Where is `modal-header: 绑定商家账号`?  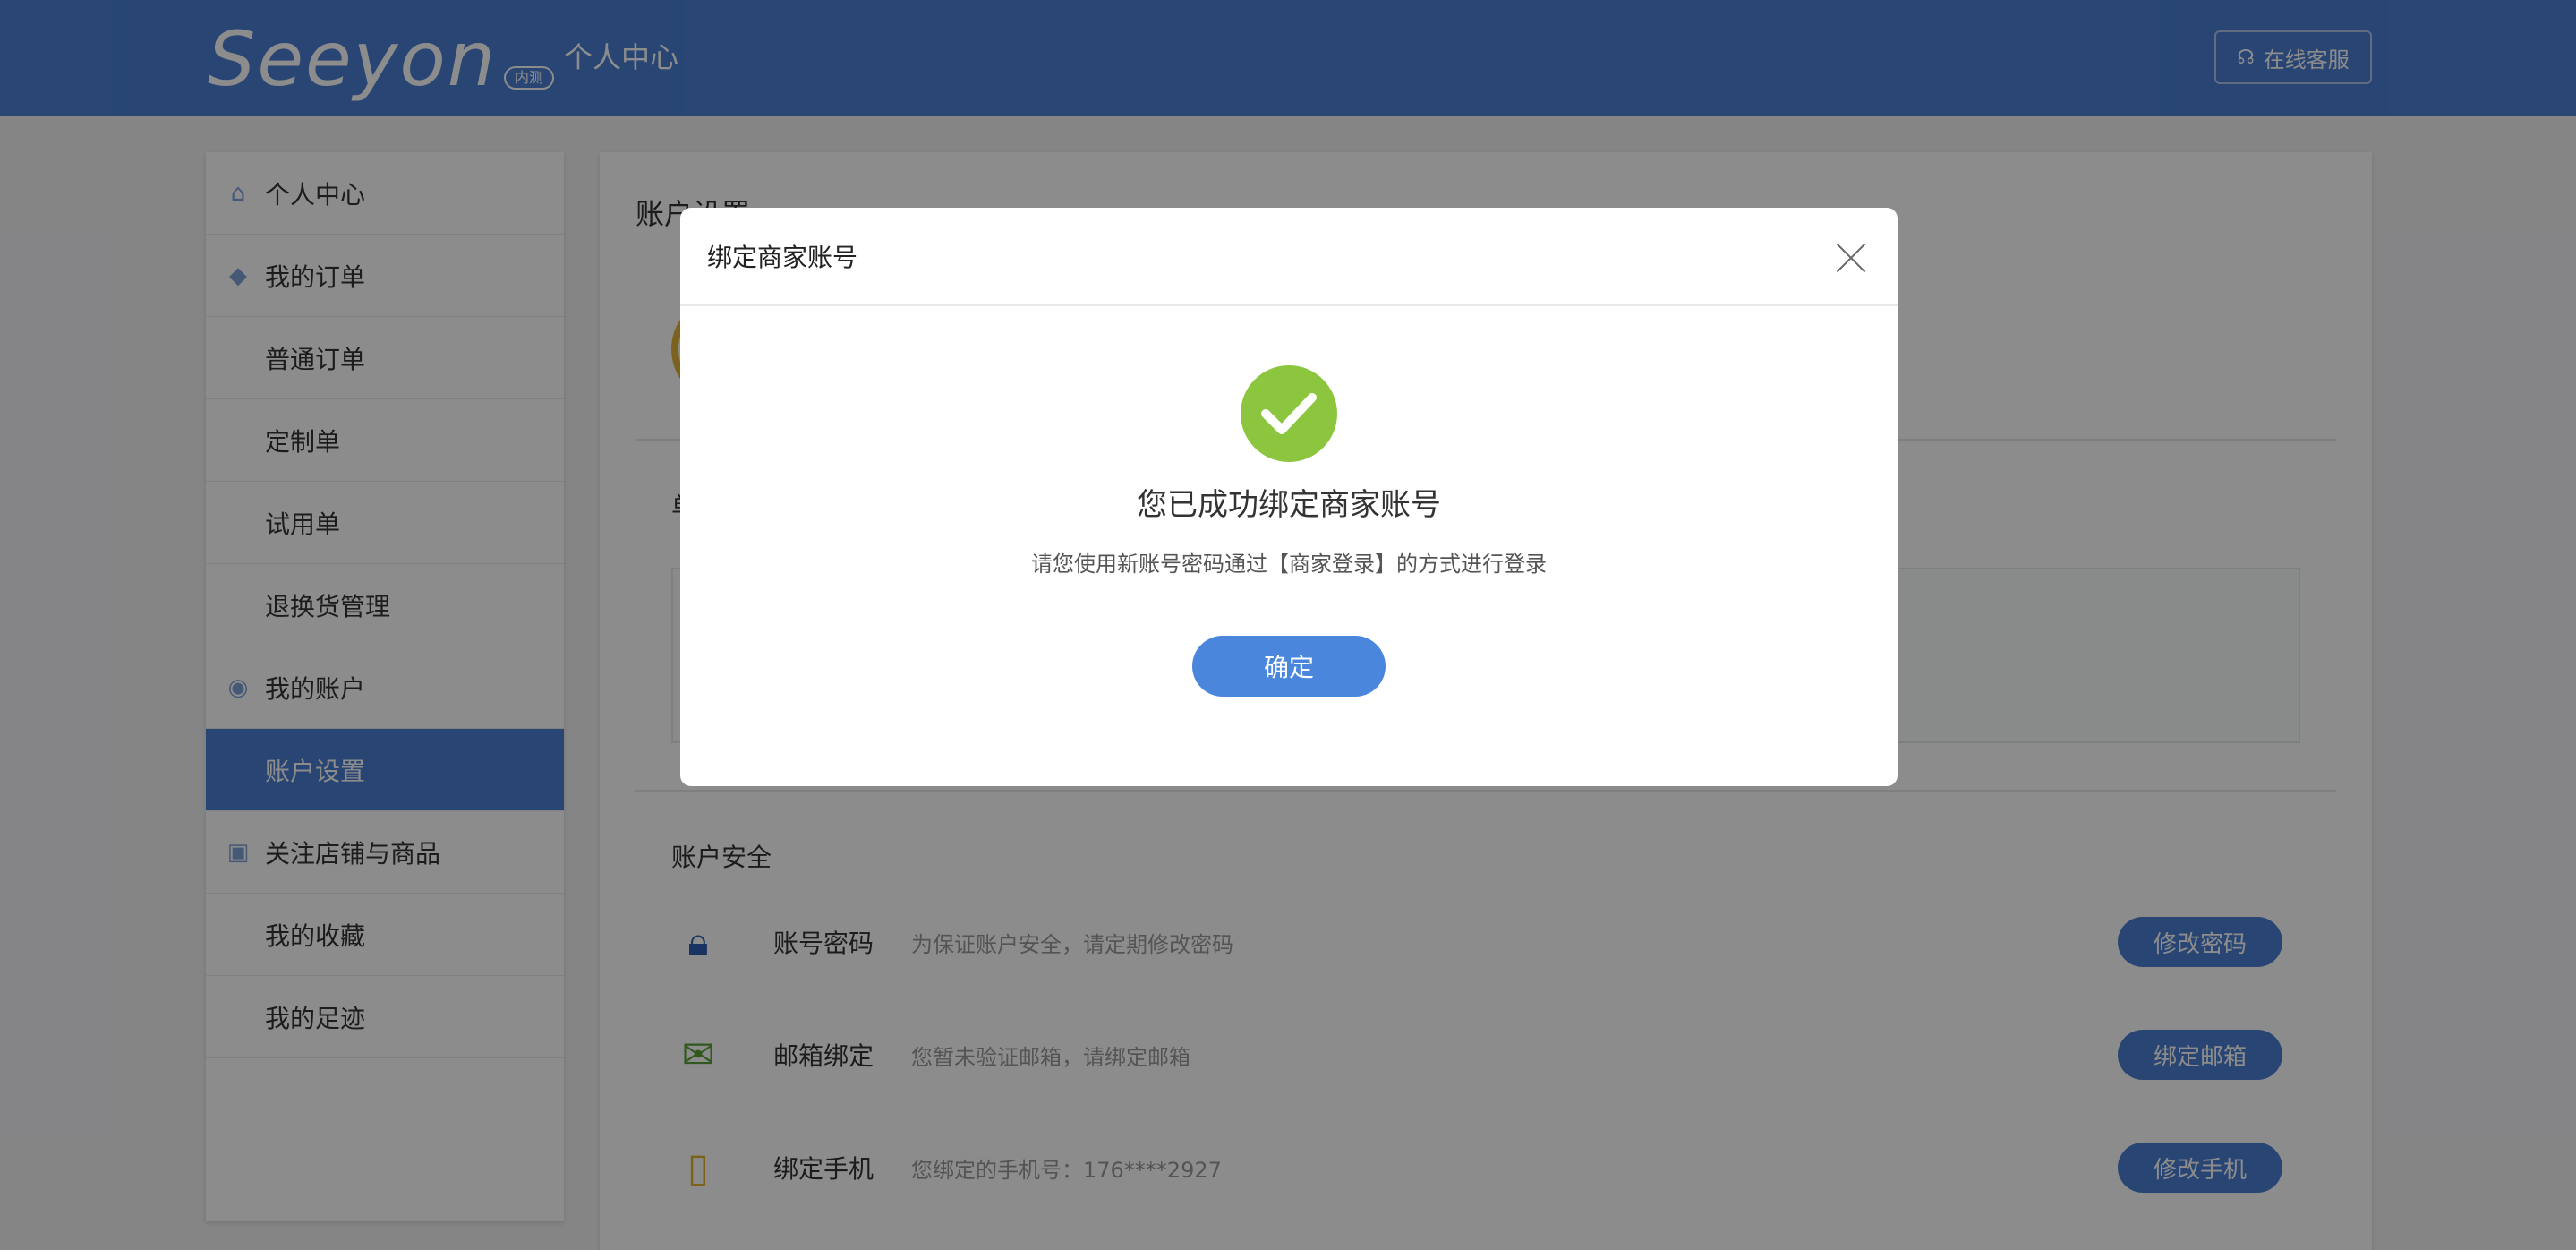
modal-header: 绑定商家账号 is located at coordinates (1289, 257).